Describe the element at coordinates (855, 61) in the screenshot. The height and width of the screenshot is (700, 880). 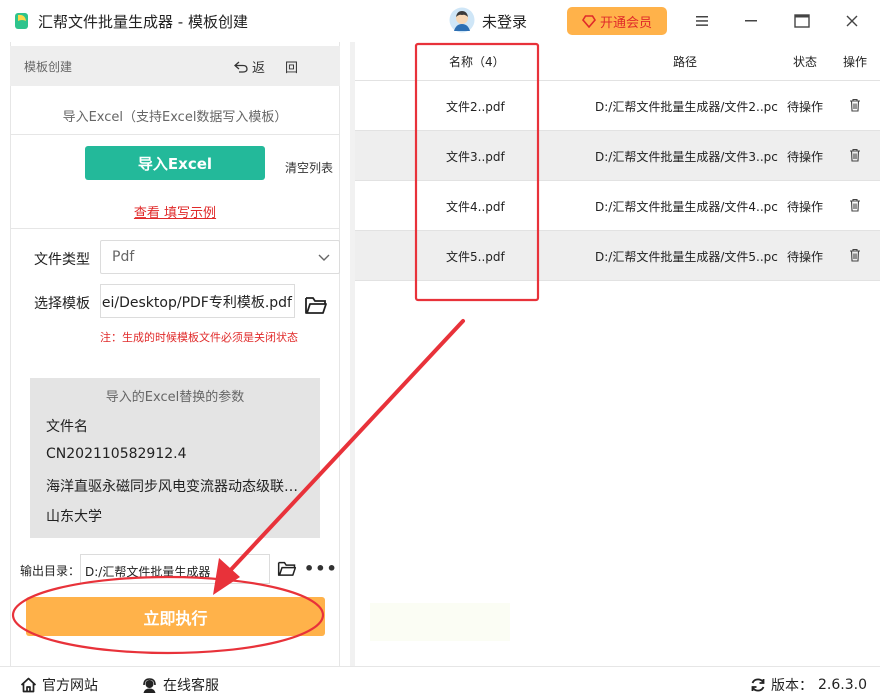
I see `column-header-action: 操作` at that location.